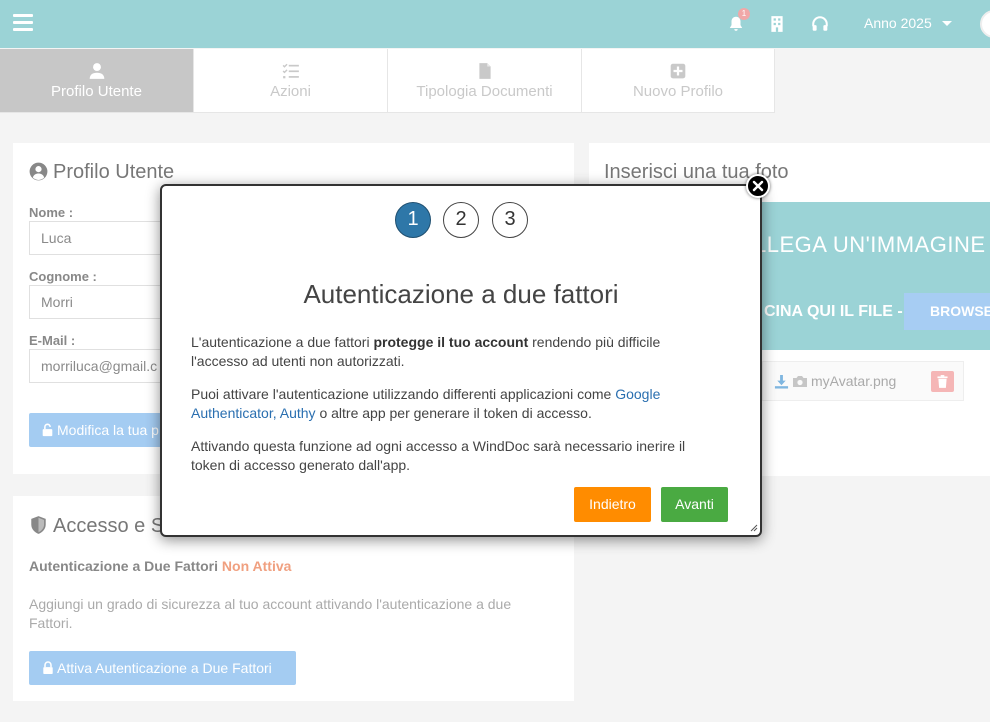 Image resolution: width=990 pixels, height=722 pixels. What do you see at coordinates (461, 220) in the screenshot?
I see `step-2: 2` at bounding box center [461, 220].